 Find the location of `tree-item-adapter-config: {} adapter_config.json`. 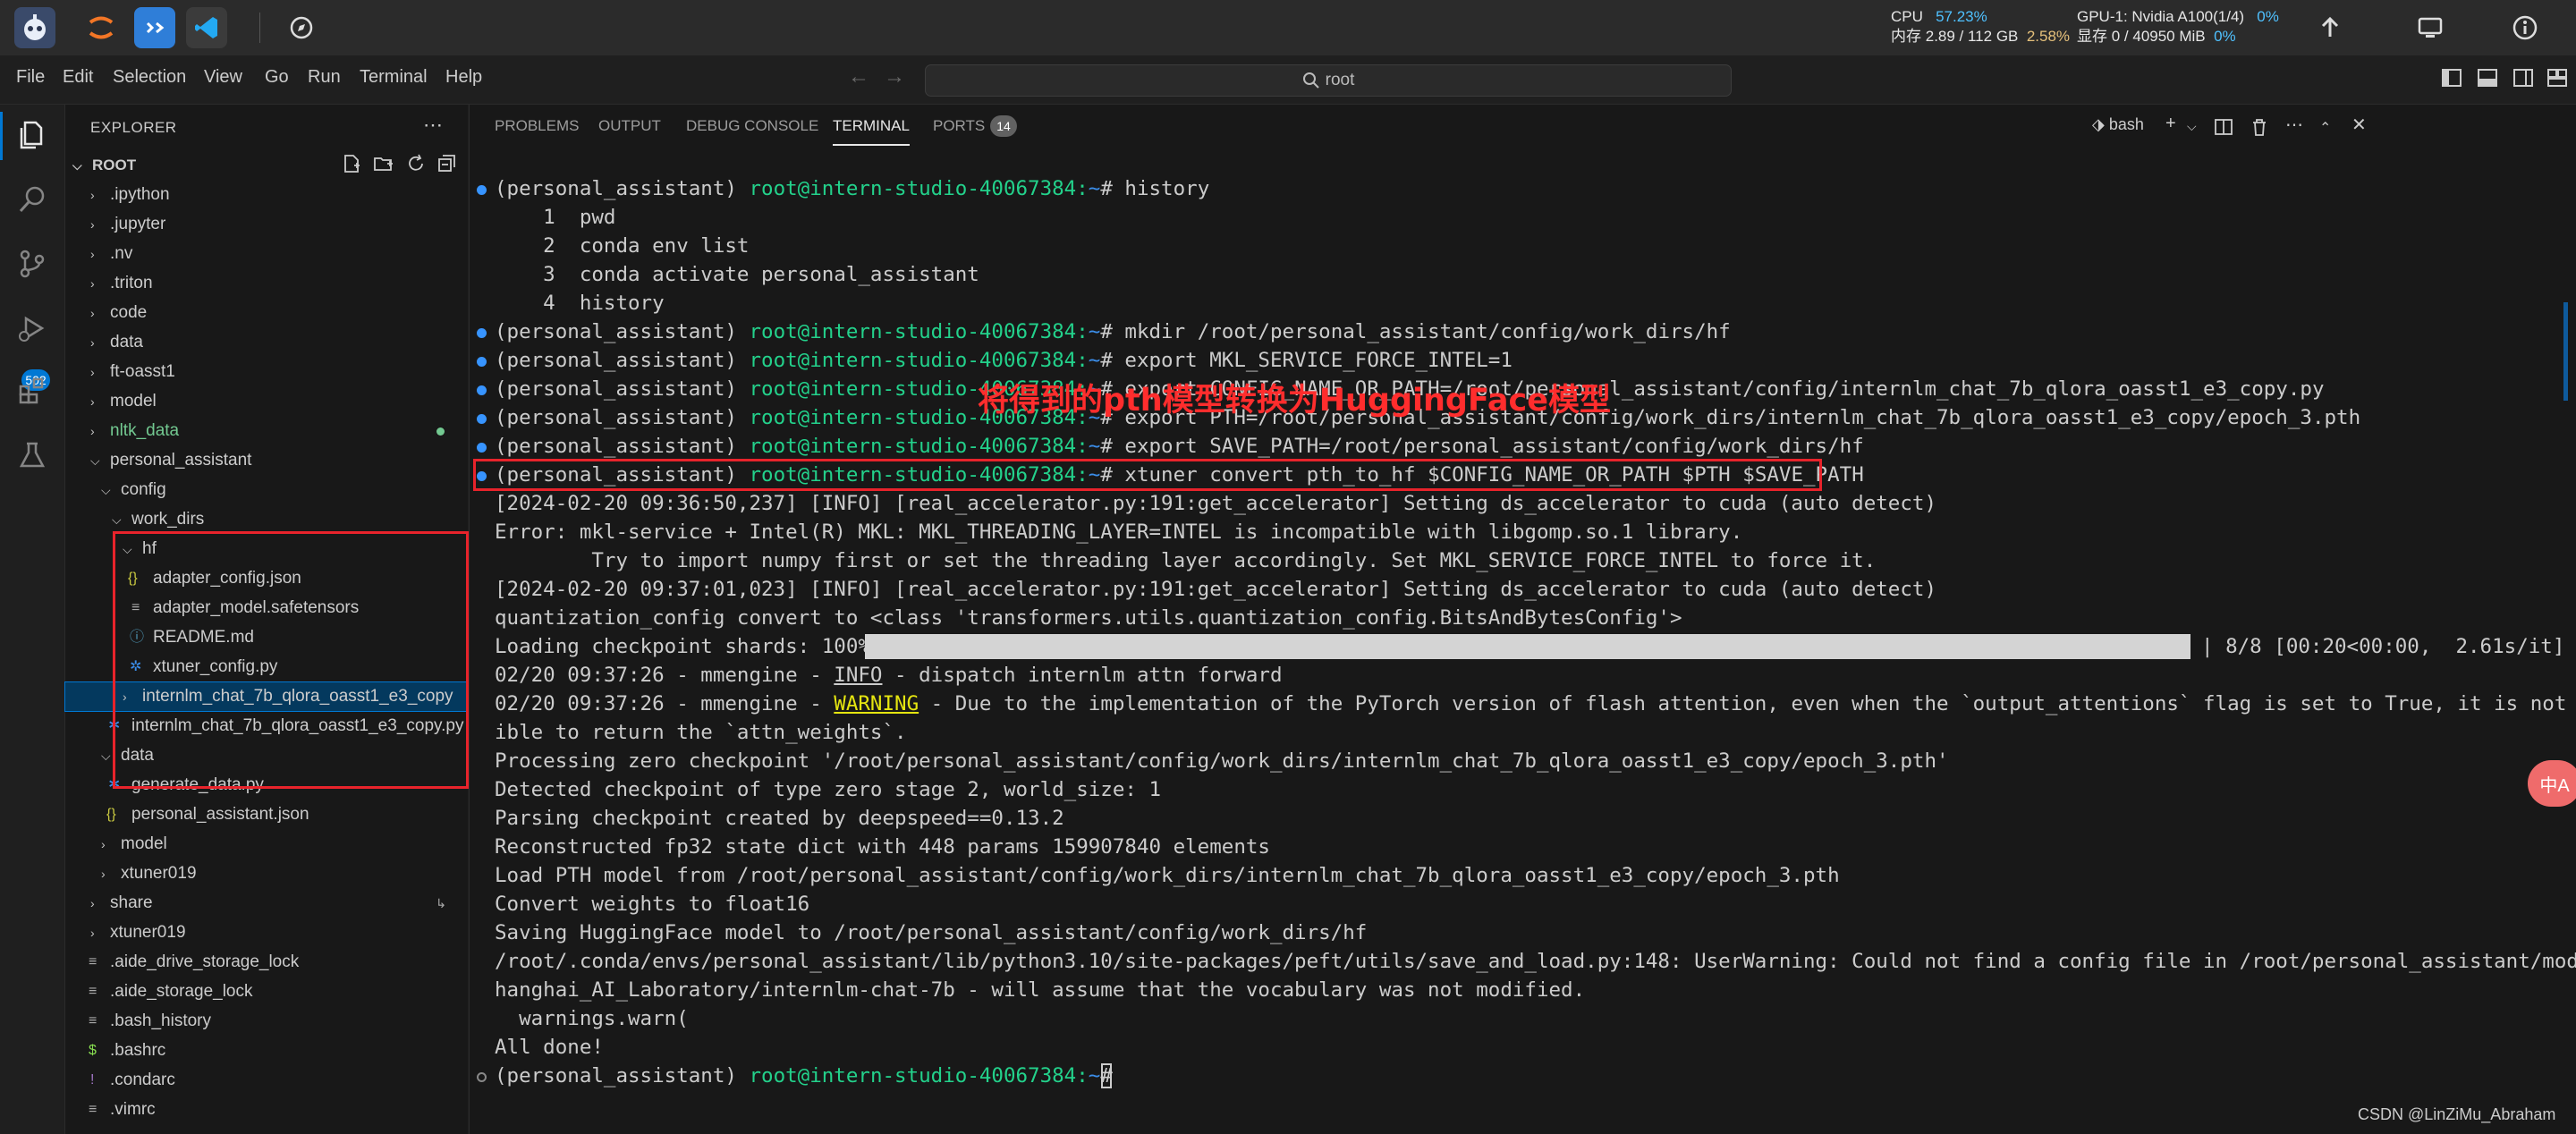

tree-item-adapter-config: {} adapter_config.json is located at coordinates (266, 579).